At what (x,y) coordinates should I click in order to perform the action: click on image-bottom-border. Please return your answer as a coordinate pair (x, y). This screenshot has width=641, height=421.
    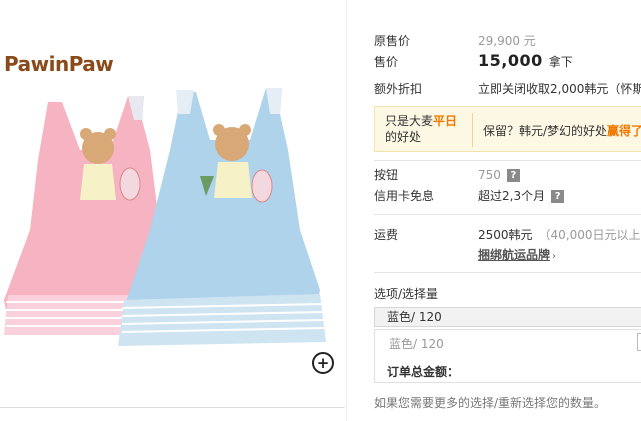
    Looking at the image, I should click on (172, 407).